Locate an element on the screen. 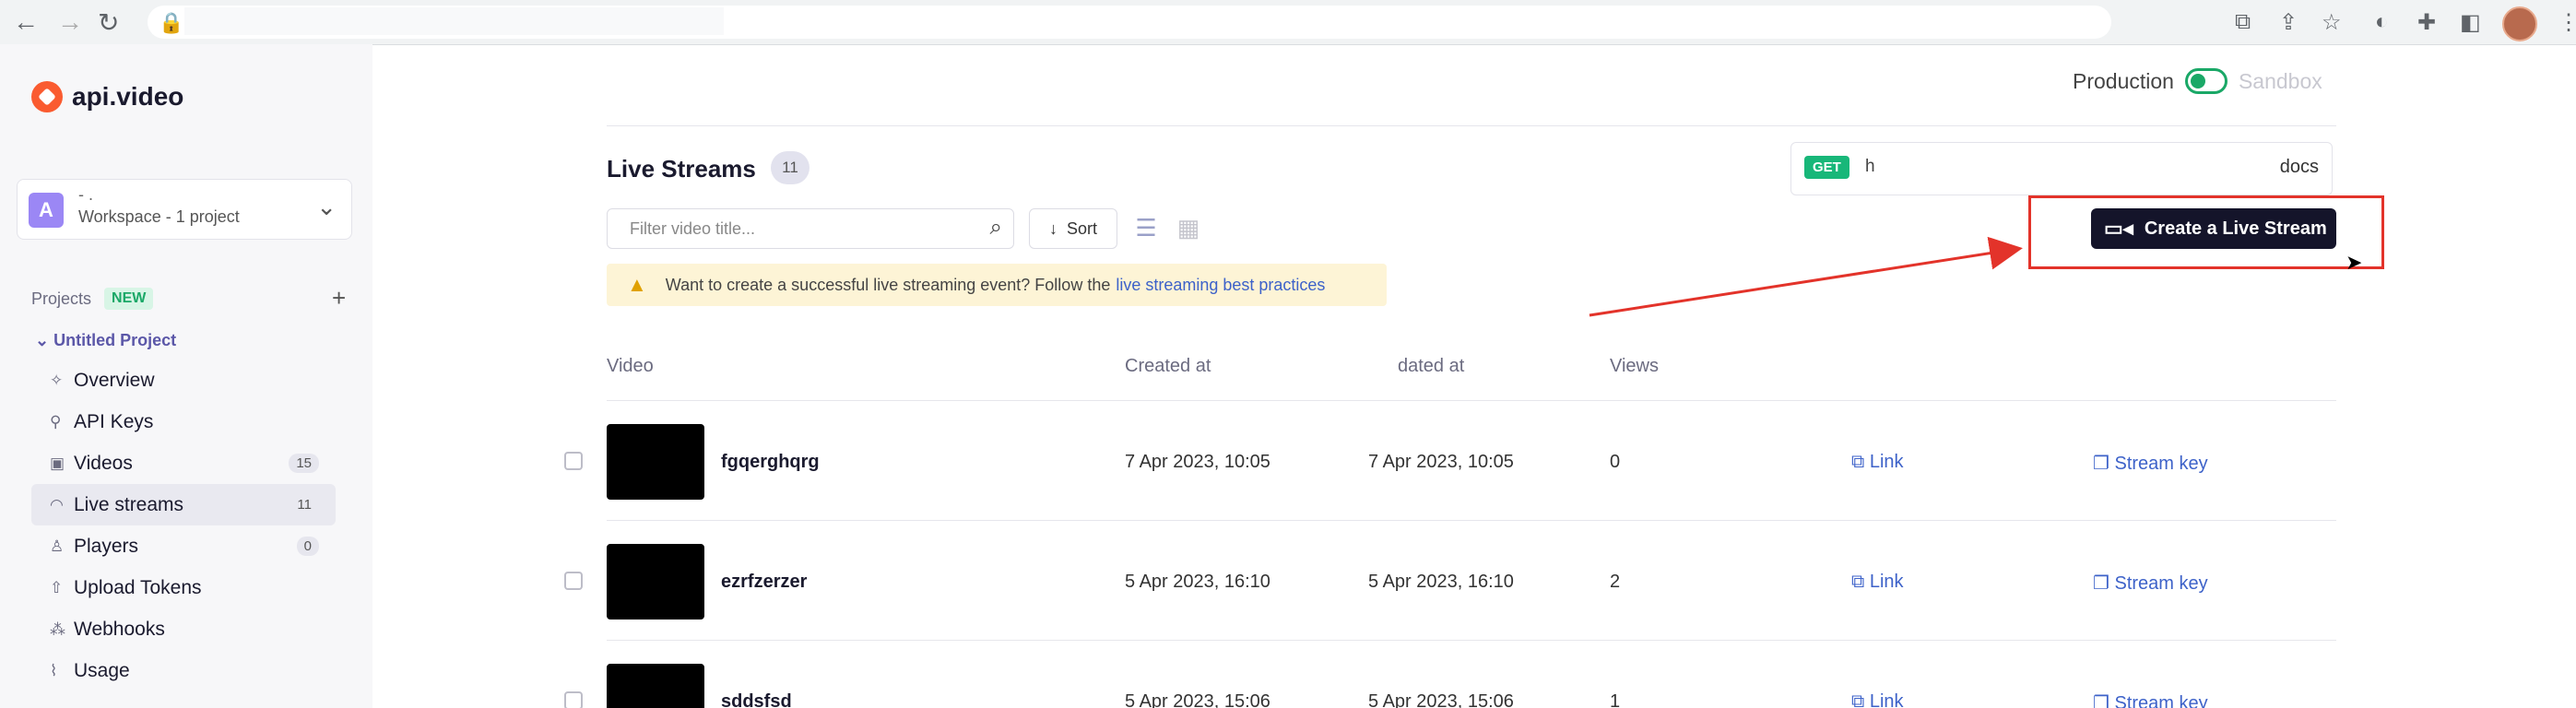  warning-icon: ▲ is located at coordinates (637, 284).